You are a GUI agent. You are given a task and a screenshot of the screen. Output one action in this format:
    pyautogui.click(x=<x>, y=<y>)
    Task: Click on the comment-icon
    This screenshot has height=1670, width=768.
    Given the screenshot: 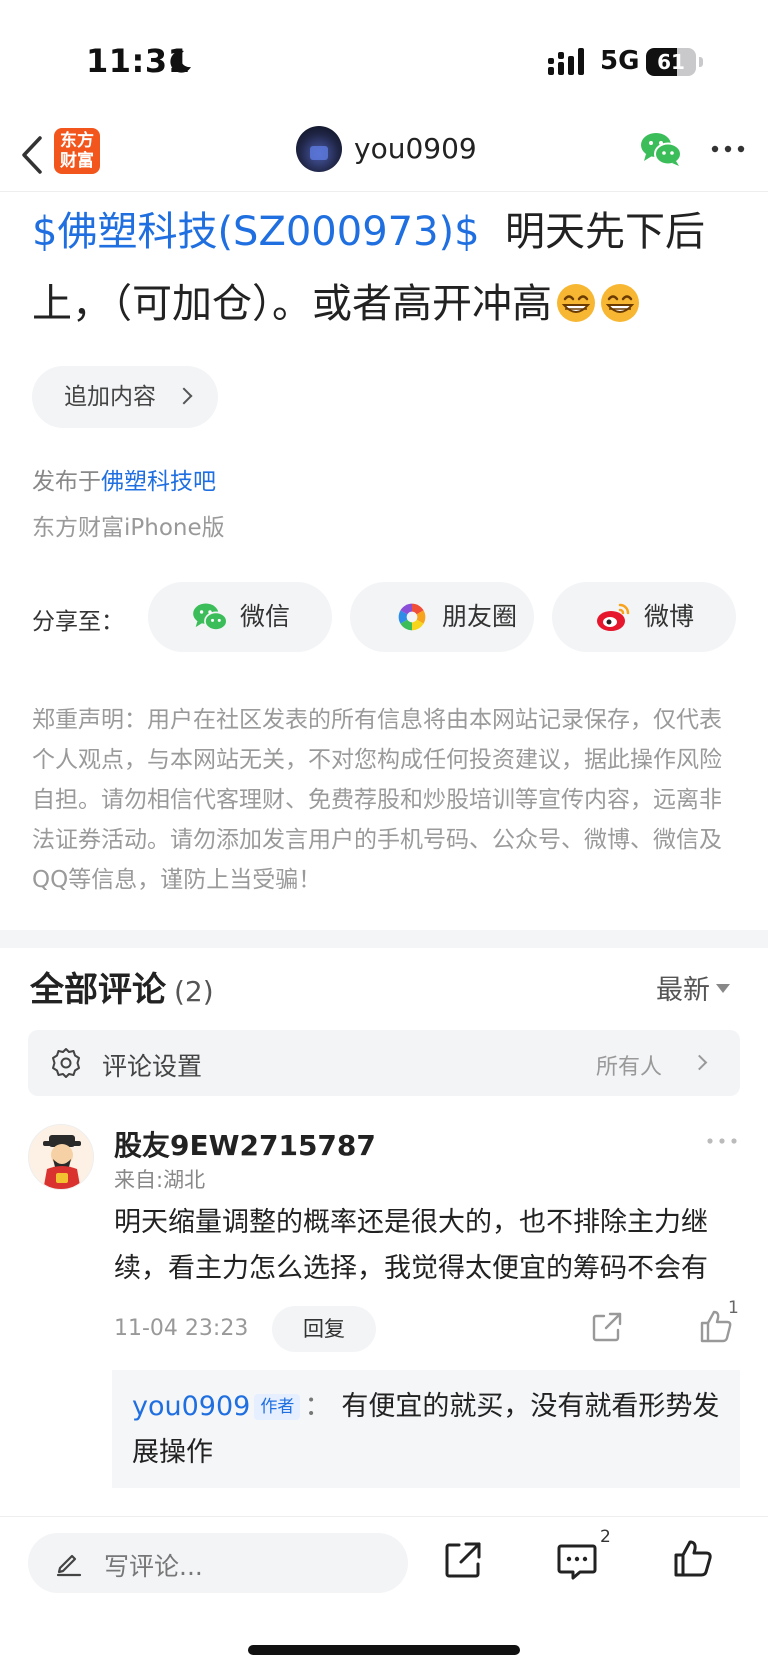 What is the action you would take?
    pyautogui.click(x=577, y=1561)
    